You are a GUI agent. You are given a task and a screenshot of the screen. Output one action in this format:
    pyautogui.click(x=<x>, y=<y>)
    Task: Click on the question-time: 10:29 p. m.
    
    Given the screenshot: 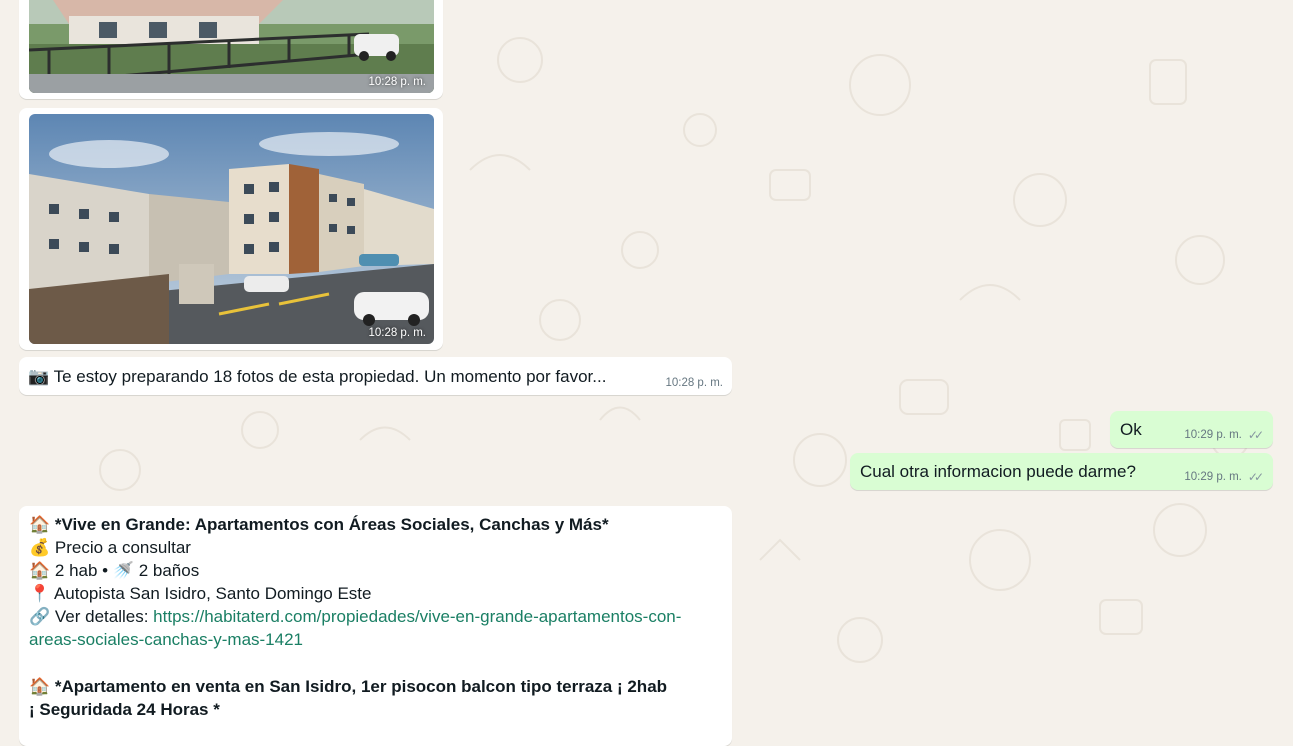 What is the action you would take?
    pyautogui.click(x=1213, y=477)
    